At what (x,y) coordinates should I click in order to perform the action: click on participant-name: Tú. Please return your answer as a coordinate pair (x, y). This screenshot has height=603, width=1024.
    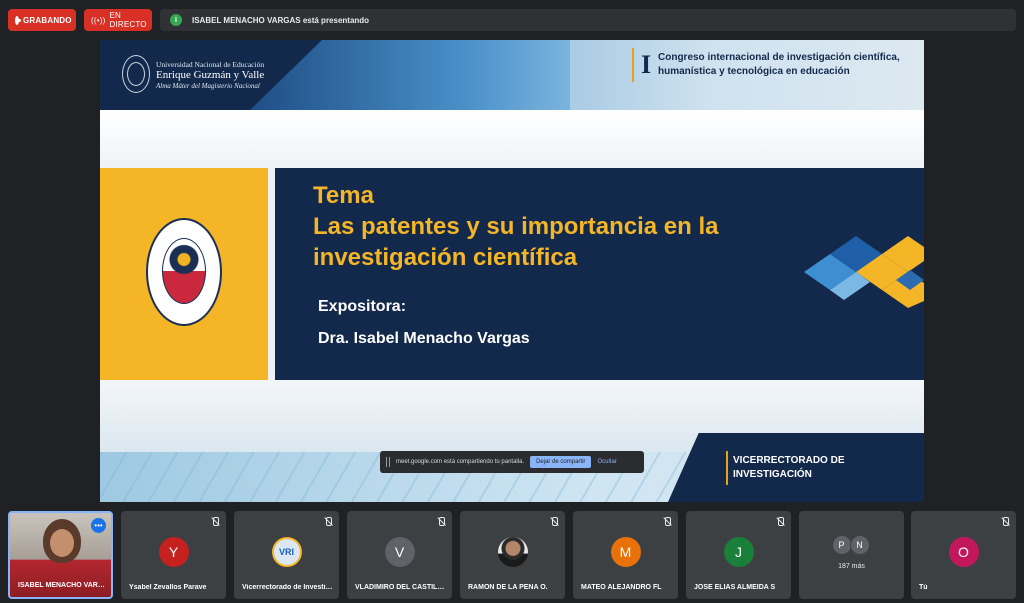
    Looking at the image, I should click on (923, 587).